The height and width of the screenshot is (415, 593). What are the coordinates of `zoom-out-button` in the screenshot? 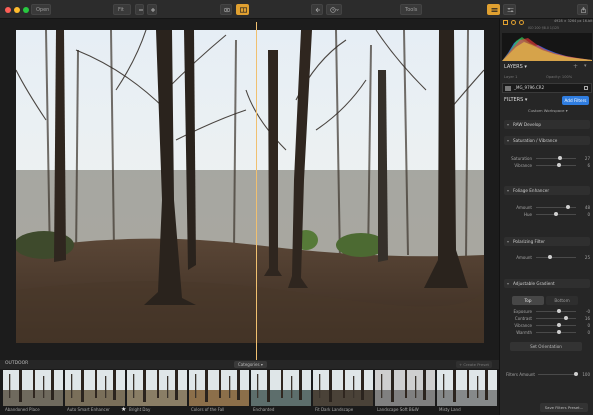 It's located at (139, 9).